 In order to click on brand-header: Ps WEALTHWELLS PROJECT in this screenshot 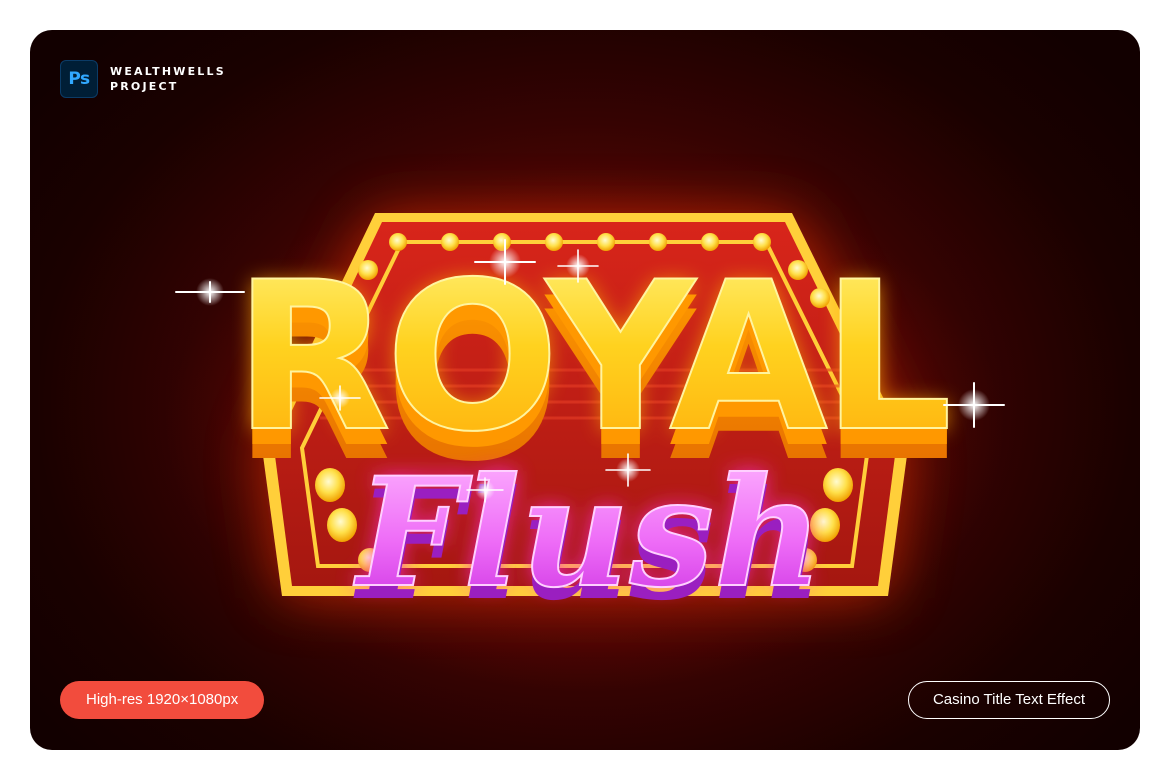, I will do `click(143, 79)`.